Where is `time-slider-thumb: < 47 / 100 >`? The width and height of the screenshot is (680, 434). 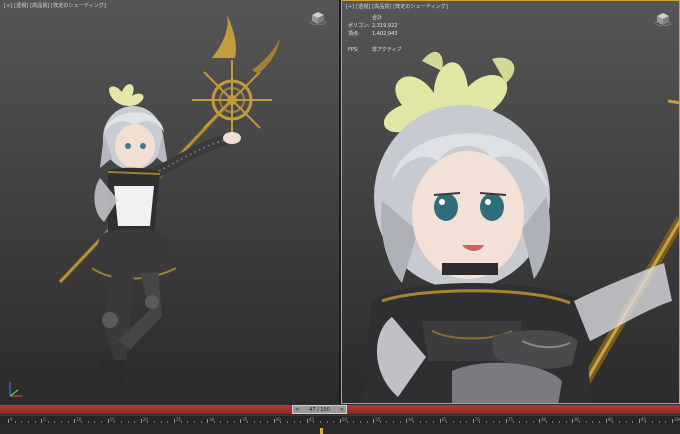 time-slider-thumb: < 47 / 100 > is located at coordinates (319, 409).